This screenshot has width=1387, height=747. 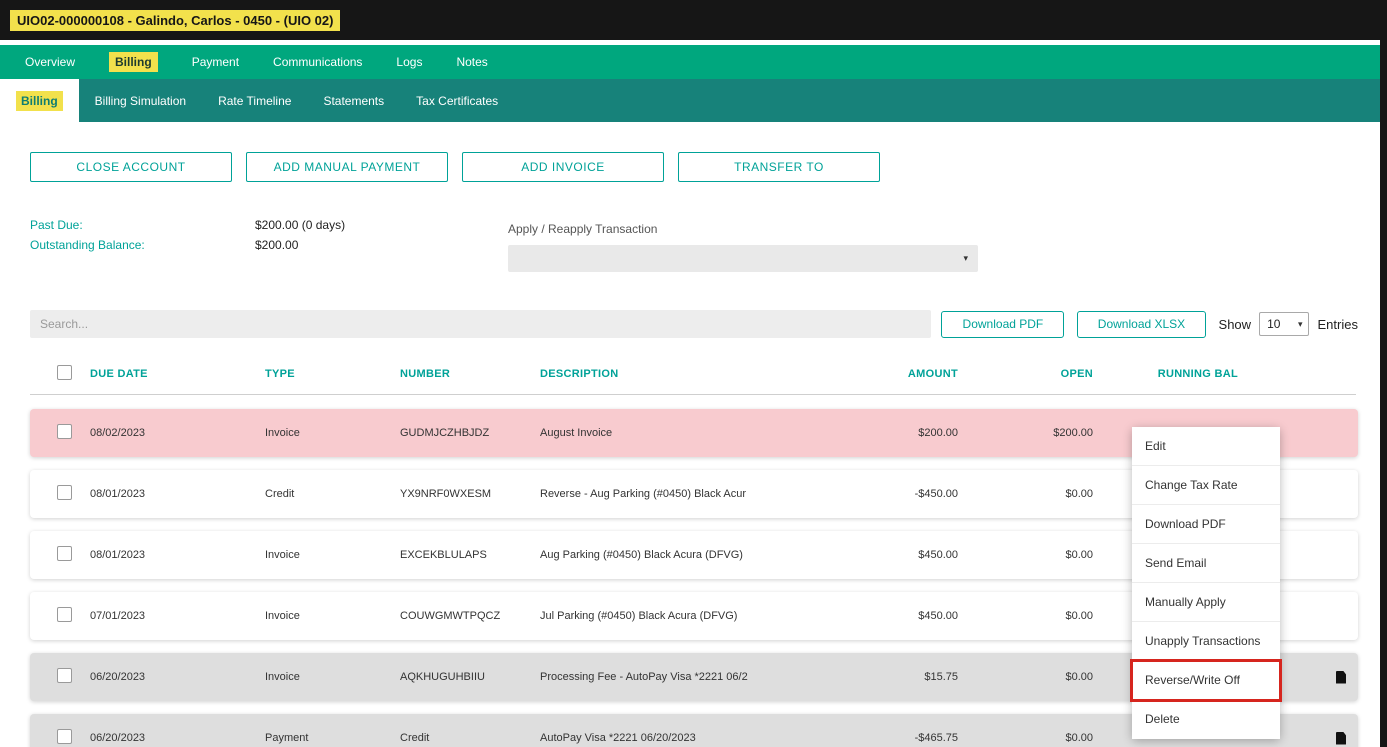 What do you see at coordinates (932, 374) in the screenshot?
I see `col-amount: AMOUNT` at bounding box center [932, 374].